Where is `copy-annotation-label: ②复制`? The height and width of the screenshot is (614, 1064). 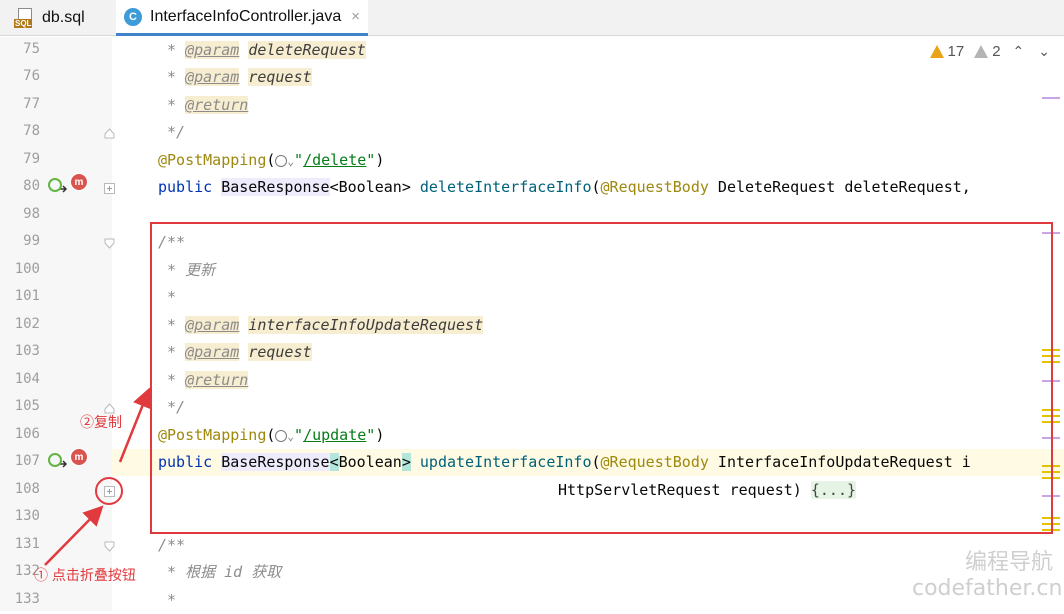
copy-annotation-label: ②复制 is located at coordinates (101, 422).